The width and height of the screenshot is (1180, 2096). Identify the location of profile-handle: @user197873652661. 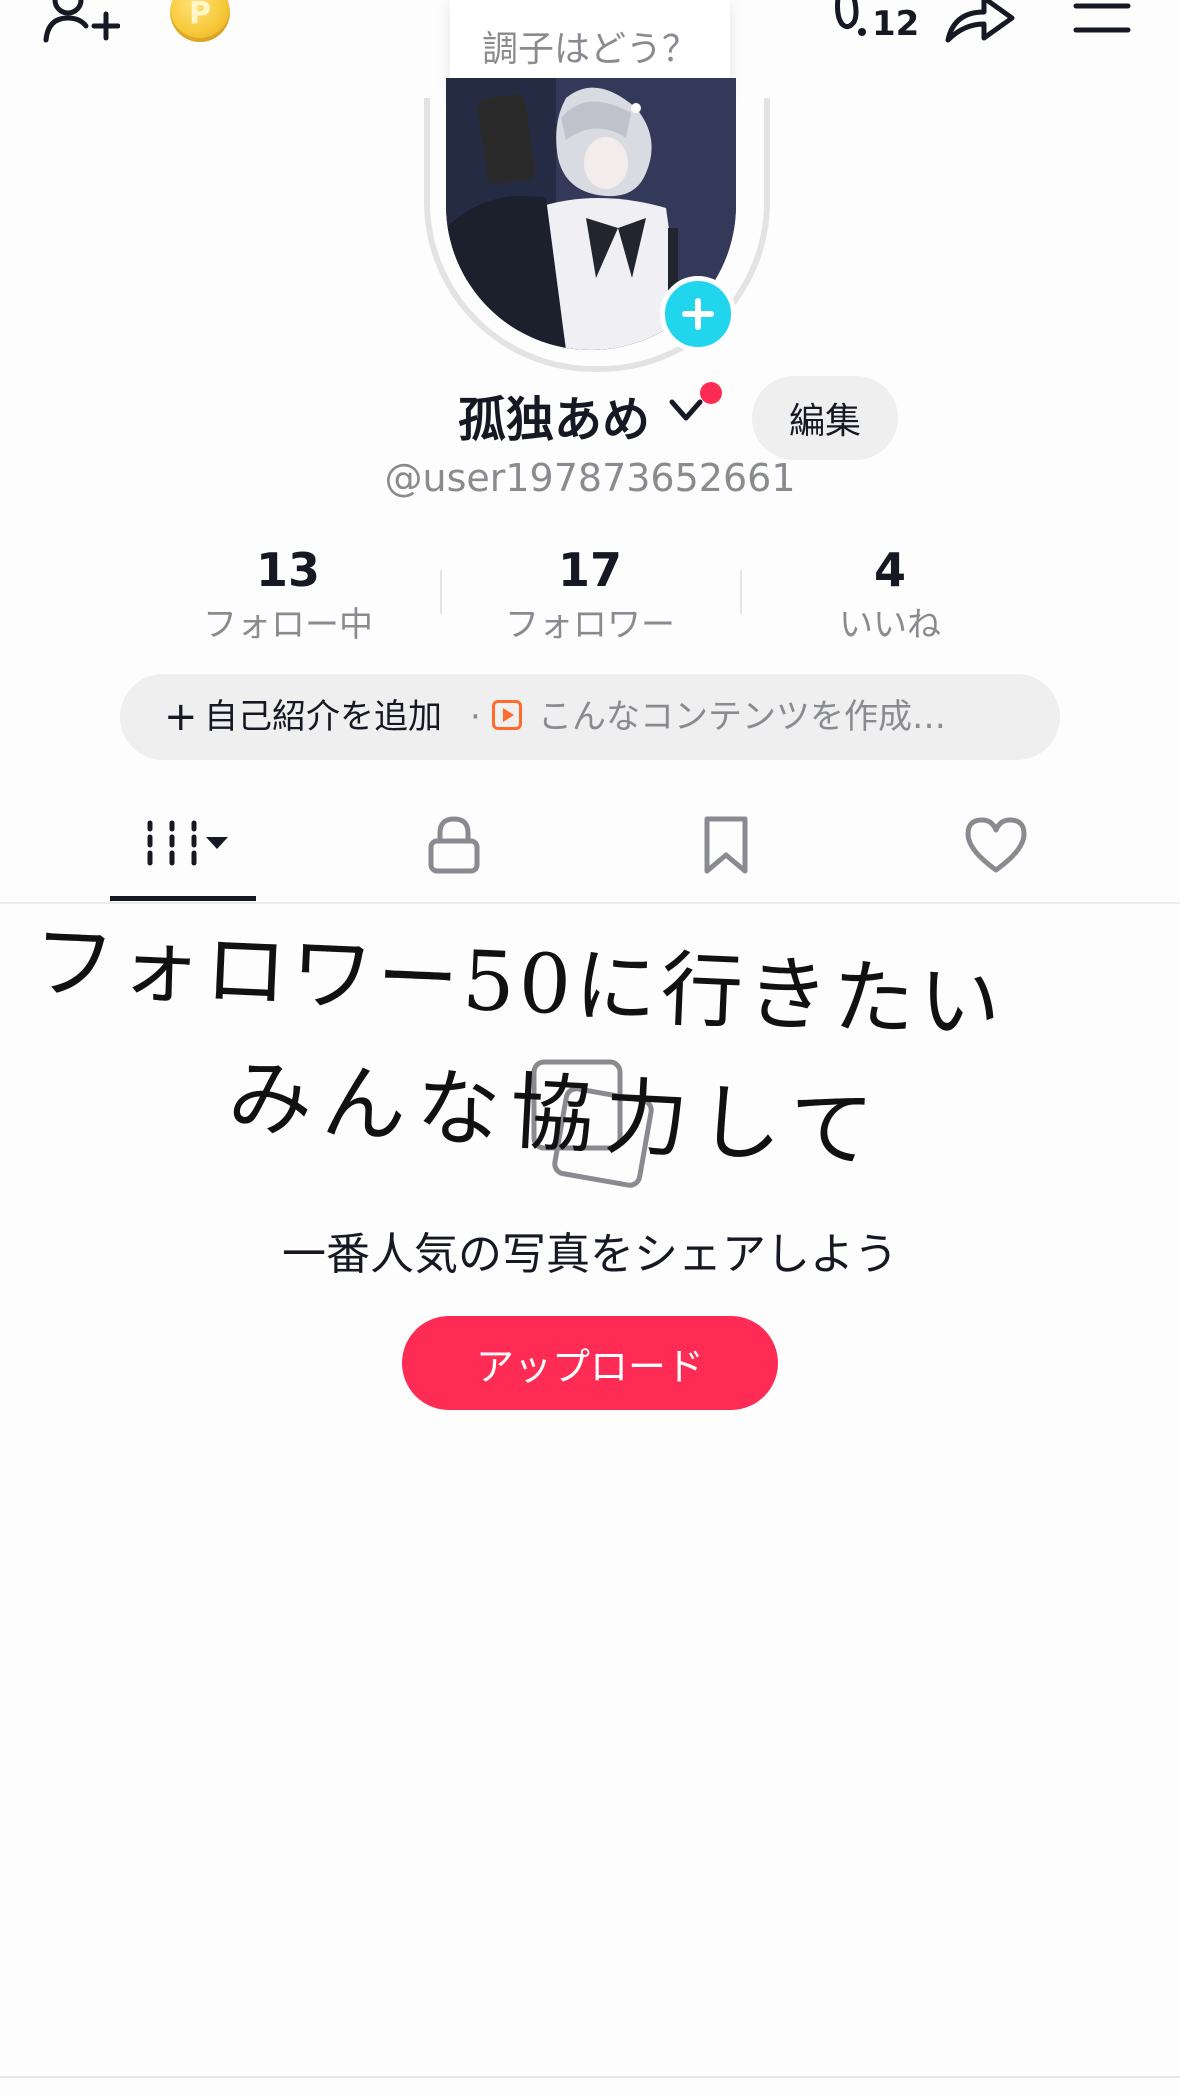
(590, 478).